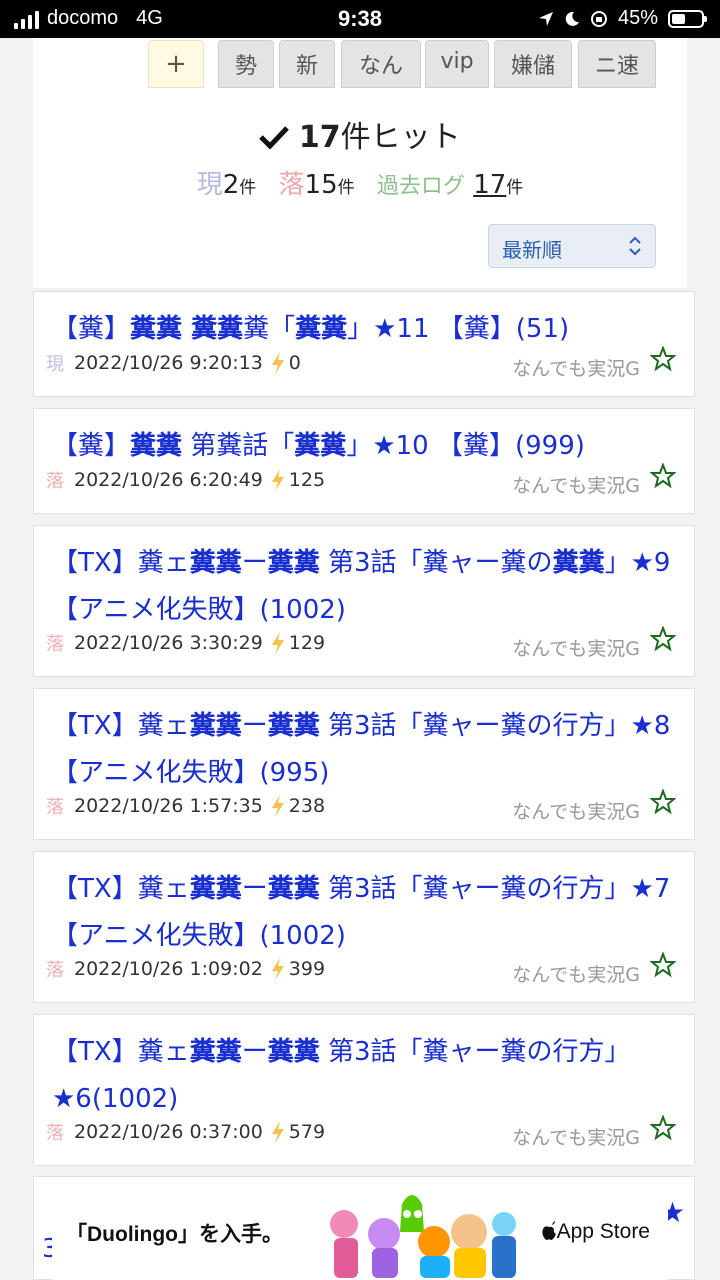  What do you see at coordinates (168, 480) in the screenshot?
I see `thread-datetime: 2022/10/26 6:20:49` at bounding box center [168, 480].